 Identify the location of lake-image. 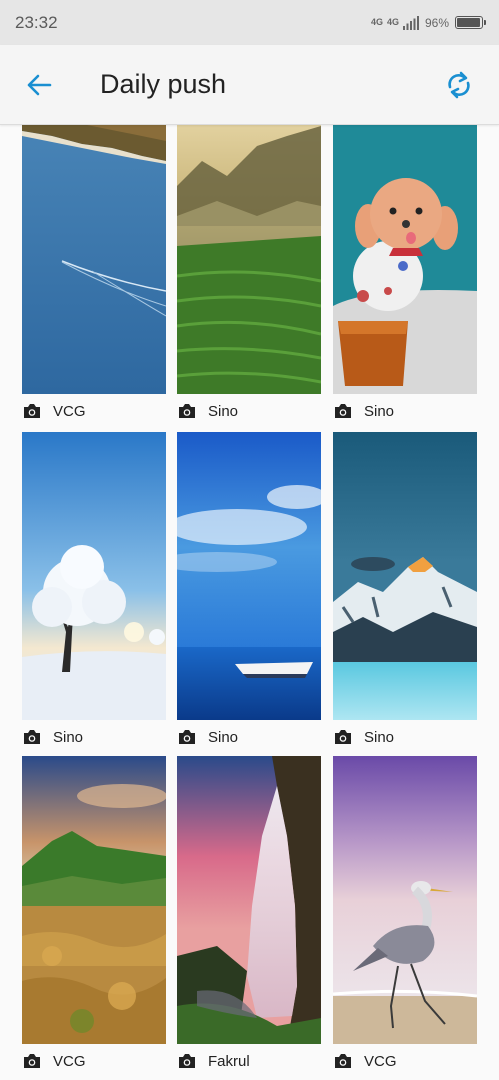
(94, 259).